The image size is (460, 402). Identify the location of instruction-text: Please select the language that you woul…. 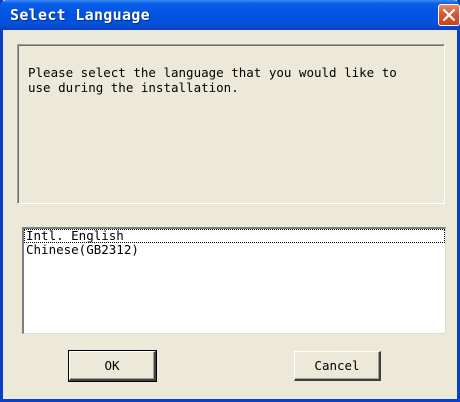
(212, 80).